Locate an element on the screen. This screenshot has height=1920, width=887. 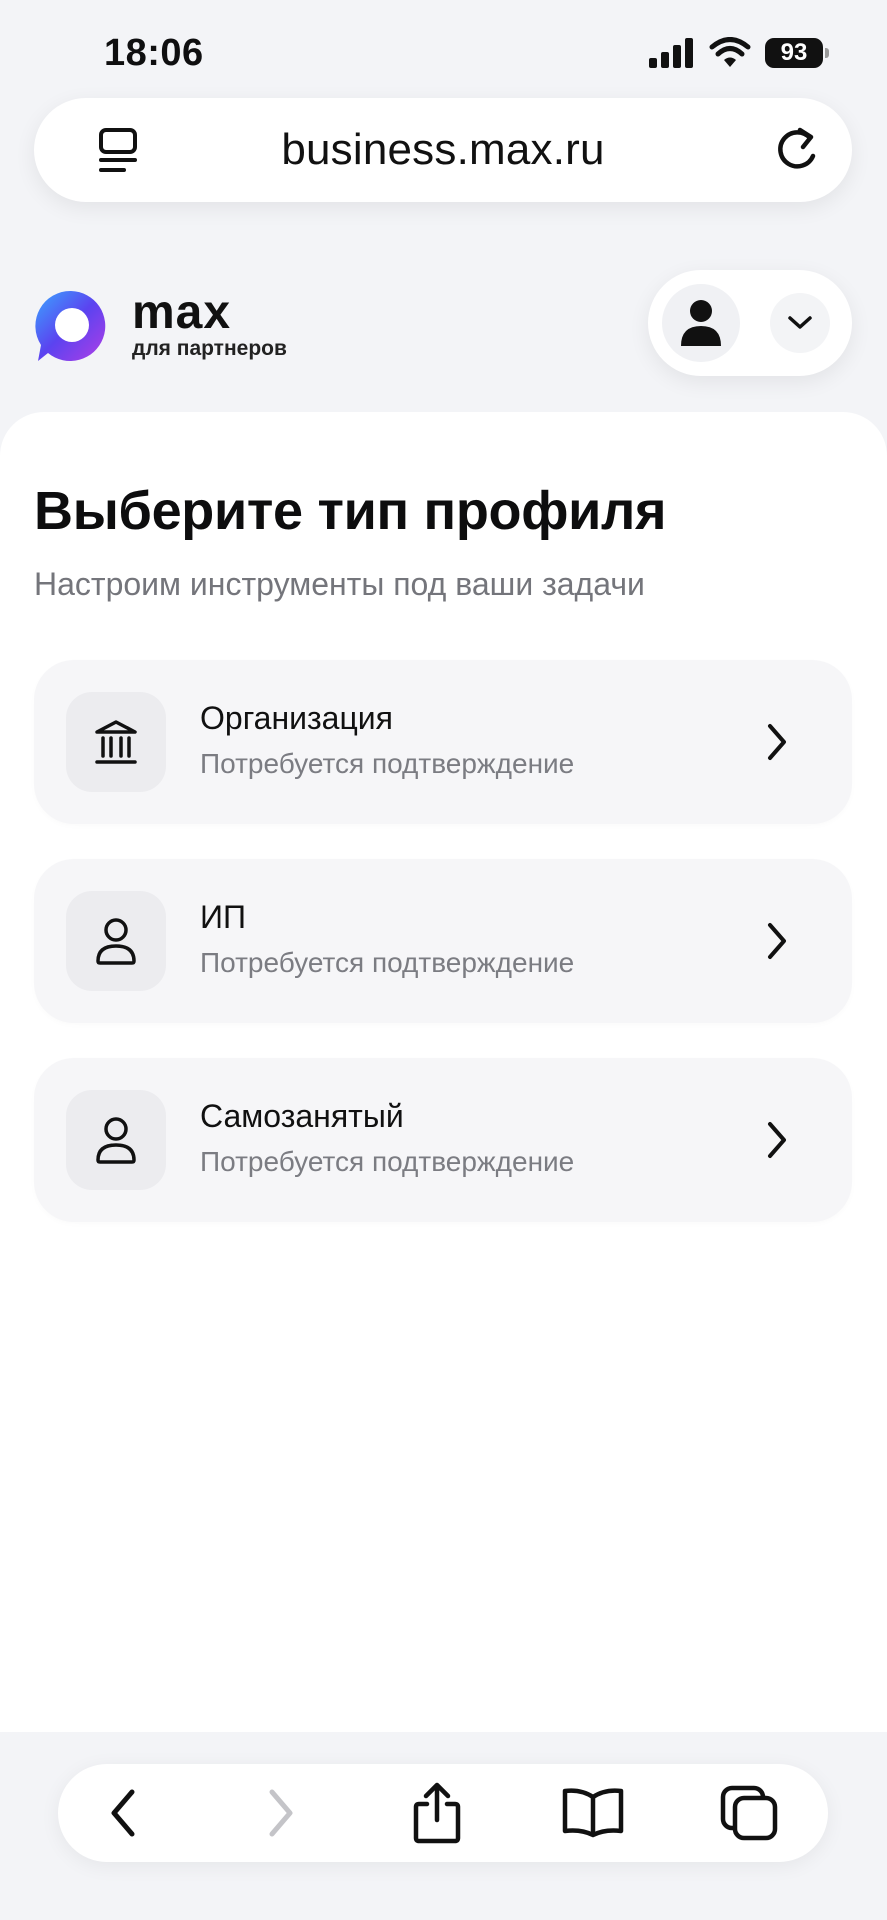
brand-text: max для партнеров is located at coordinates (209, 323).